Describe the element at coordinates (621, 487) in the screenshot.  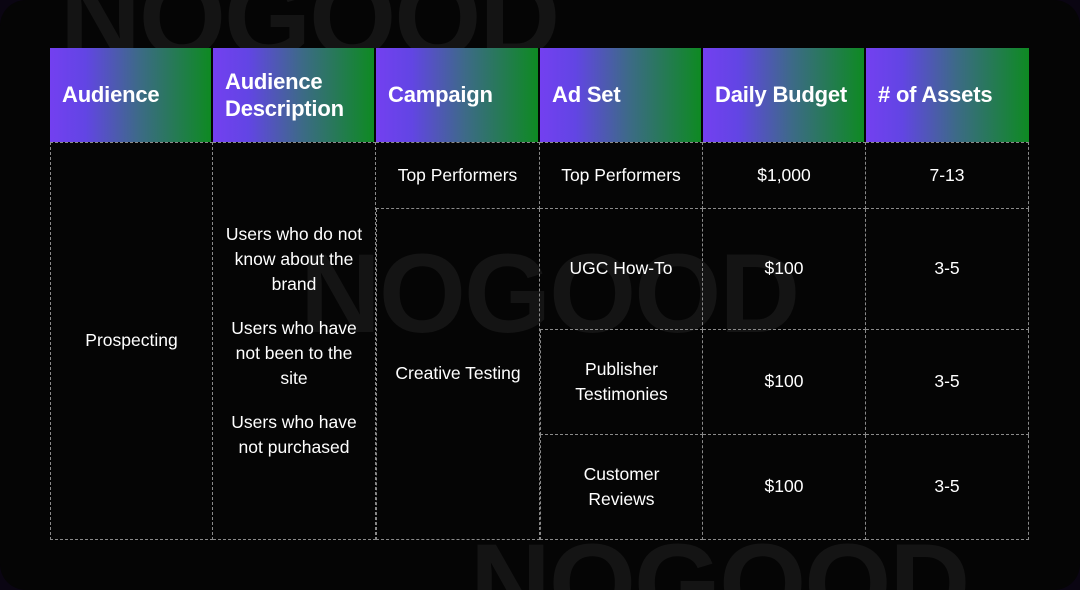
I see `cell-ad-set: Customer Reviews` at that location.